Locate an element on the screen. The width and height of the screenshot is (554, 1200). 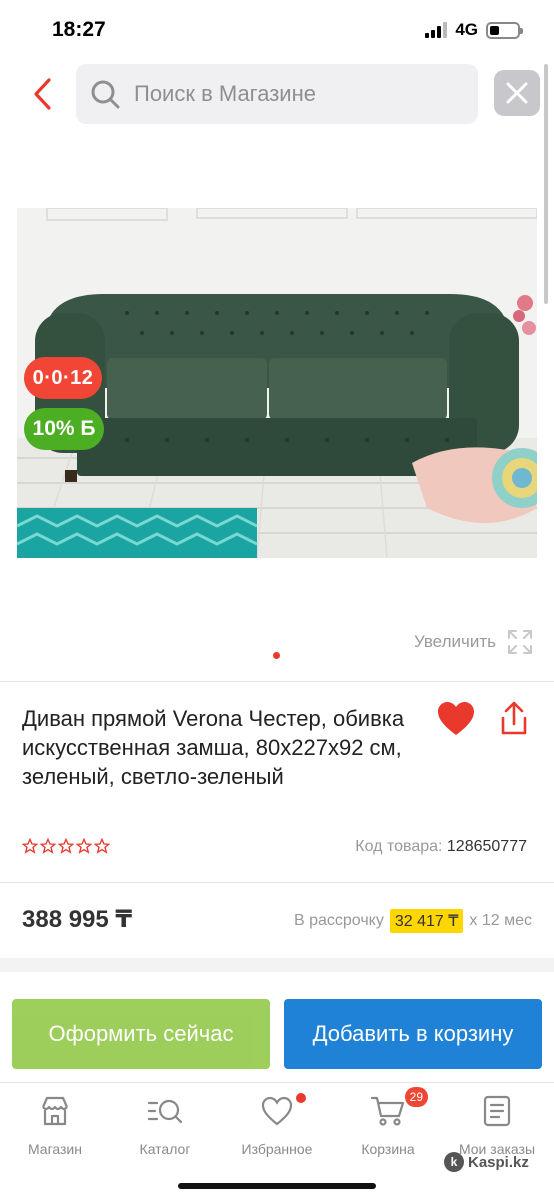
share-icon is located at coordinates (514, 718).